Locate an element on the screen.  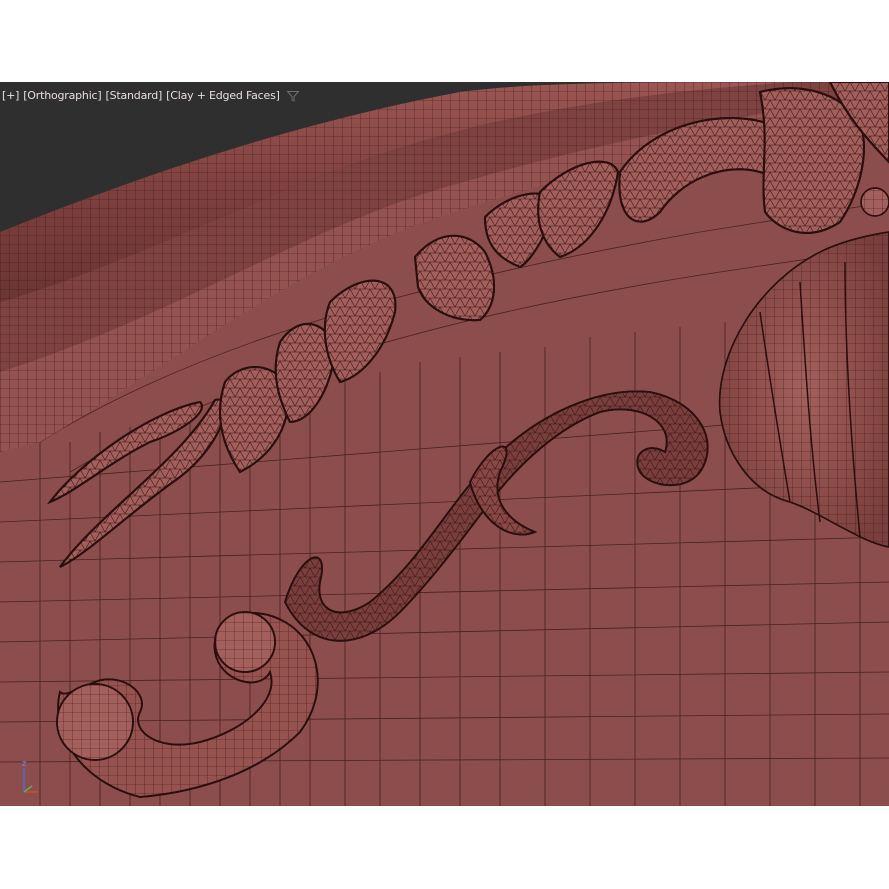
display-style-menu: [Clay + Edged Faces] is located at coordinates (223, 95).